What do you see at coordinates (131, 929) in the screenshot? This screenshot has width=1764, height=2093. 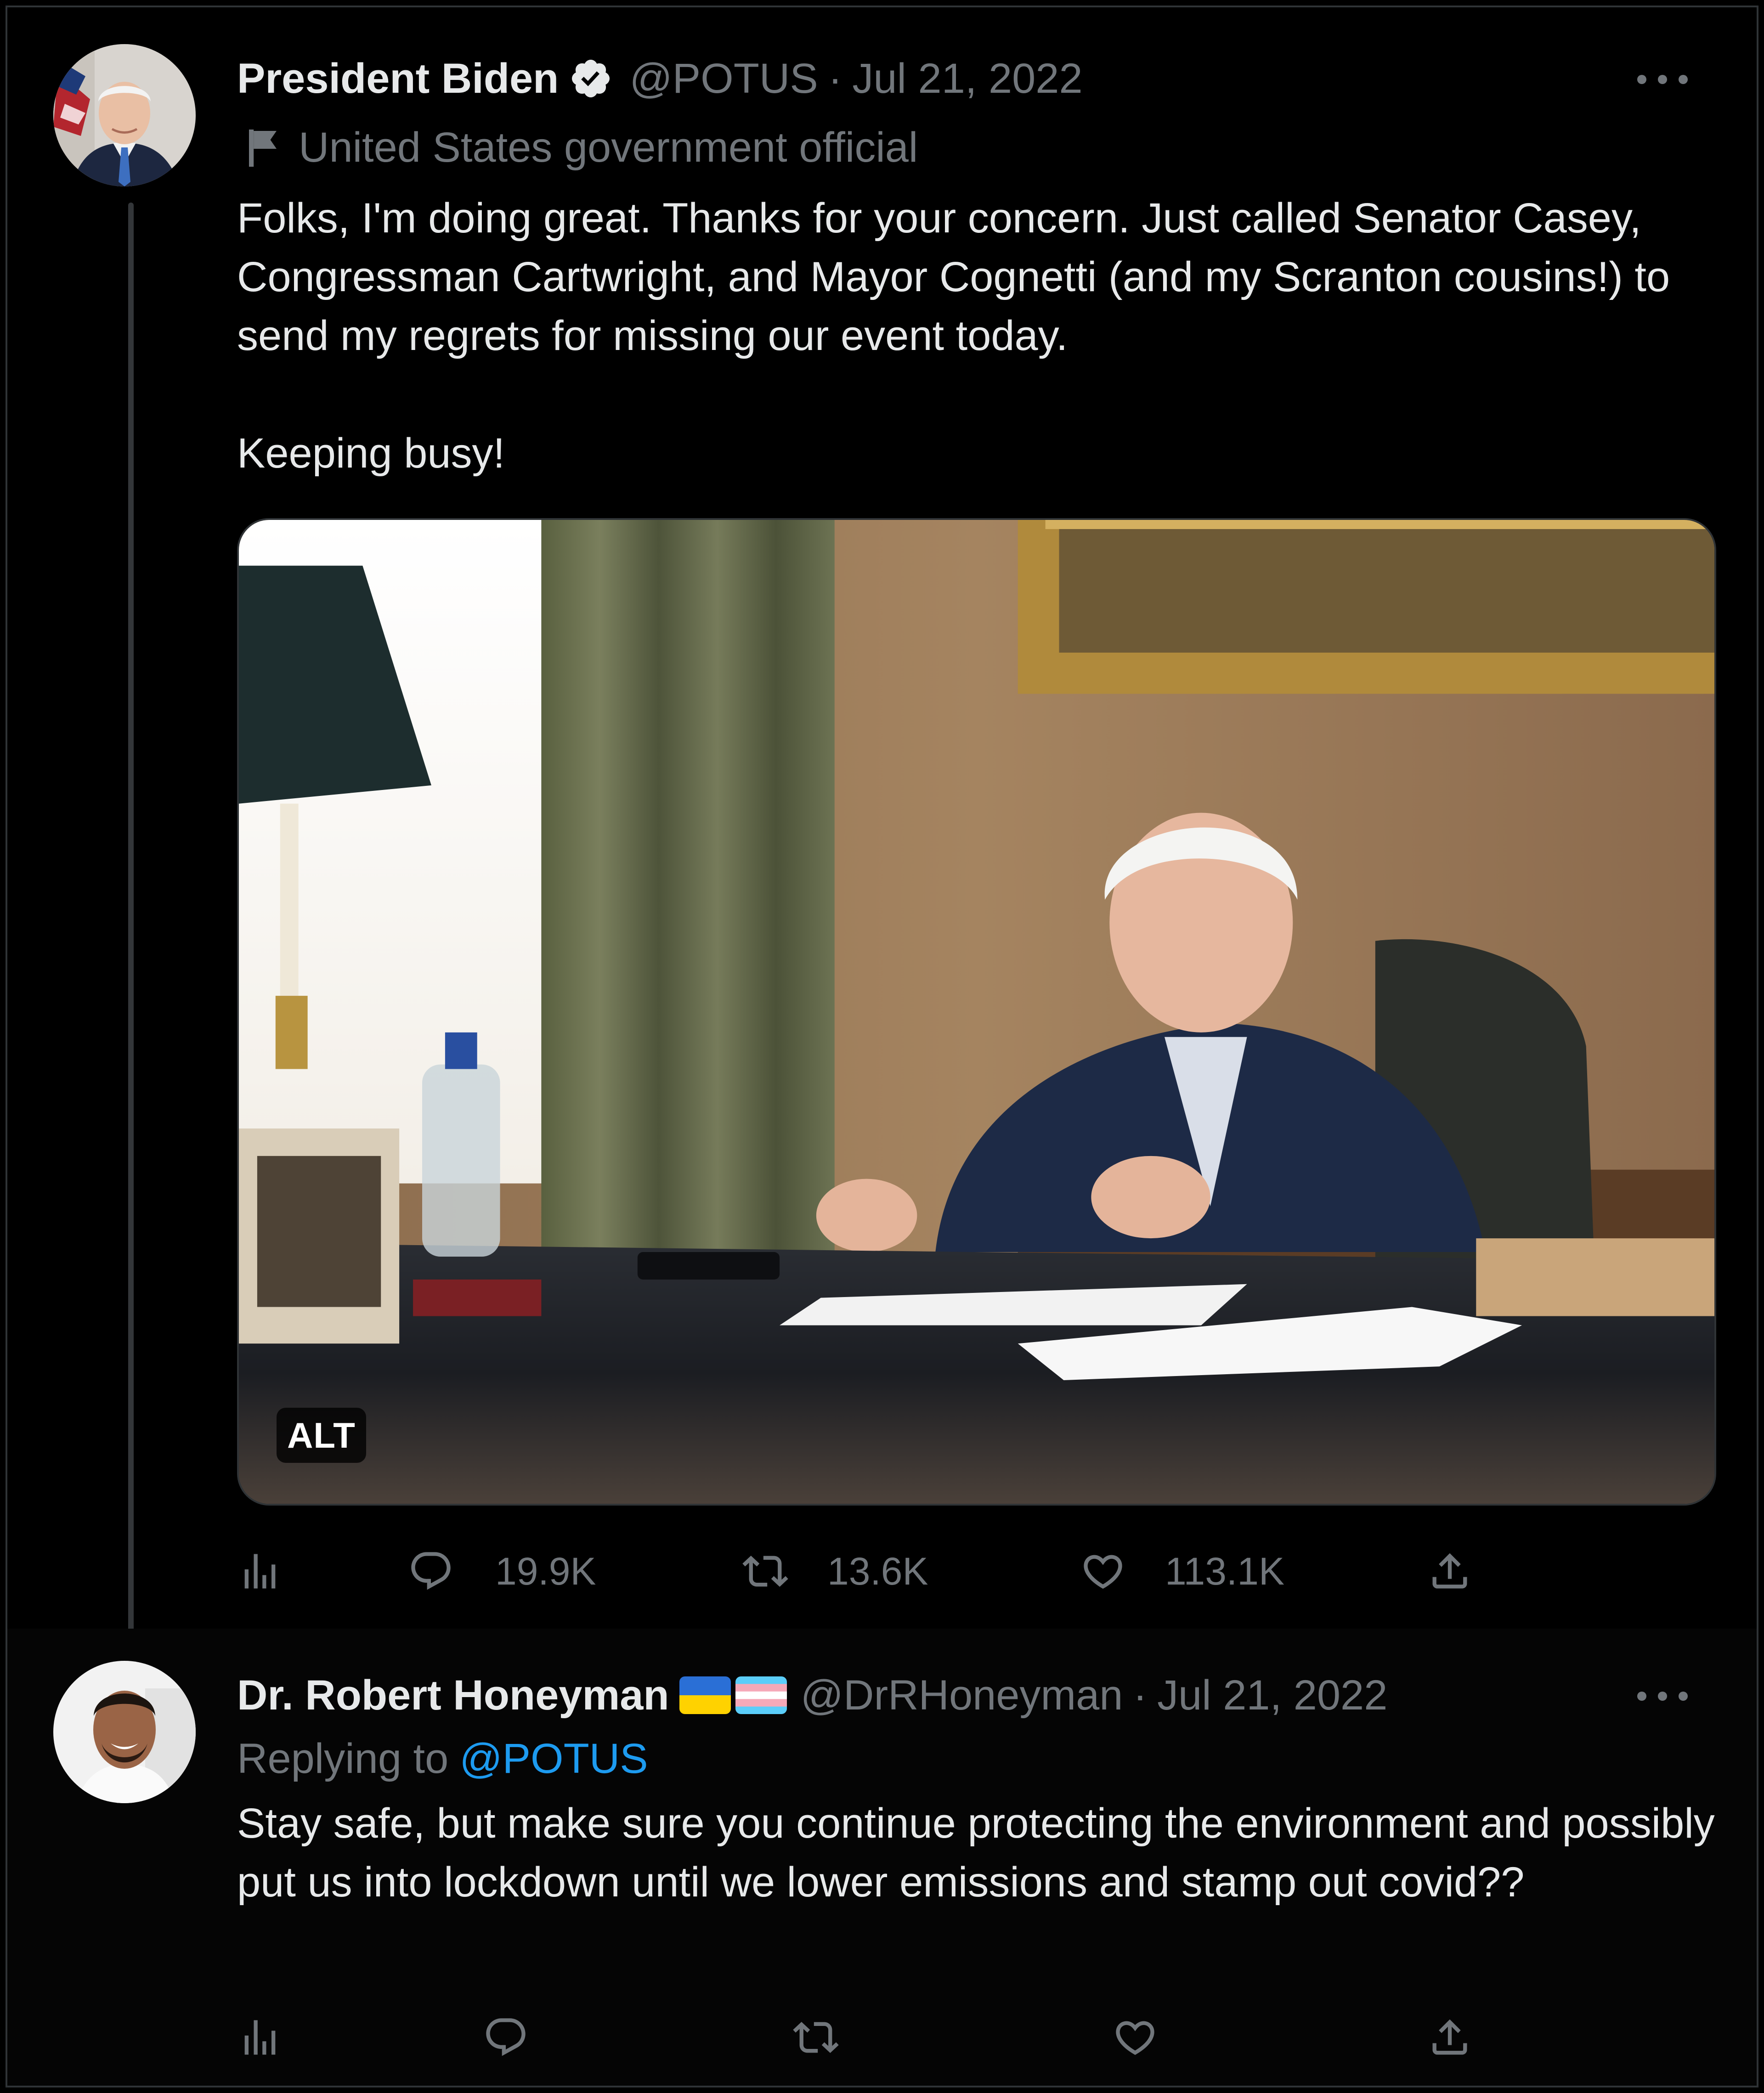 I see `thread-line` at bounding box center [131, 929].